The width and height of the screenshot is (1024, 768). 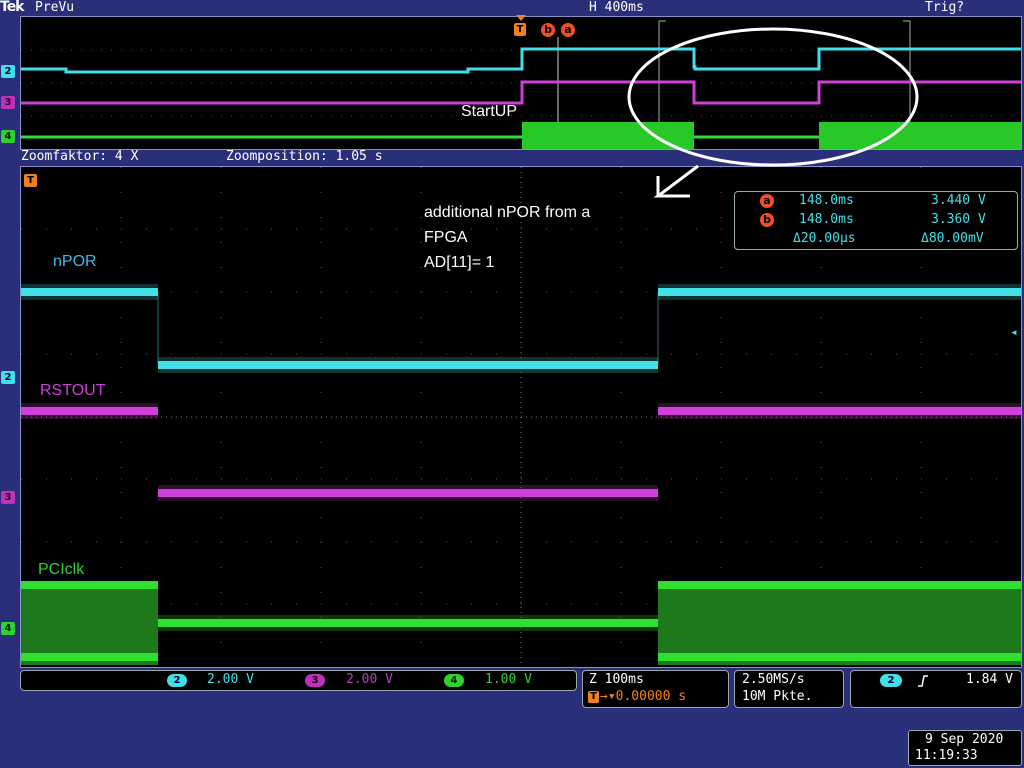 I want to click on cursor-b-voltage: 3.360 V, so click(x=958, y=219).